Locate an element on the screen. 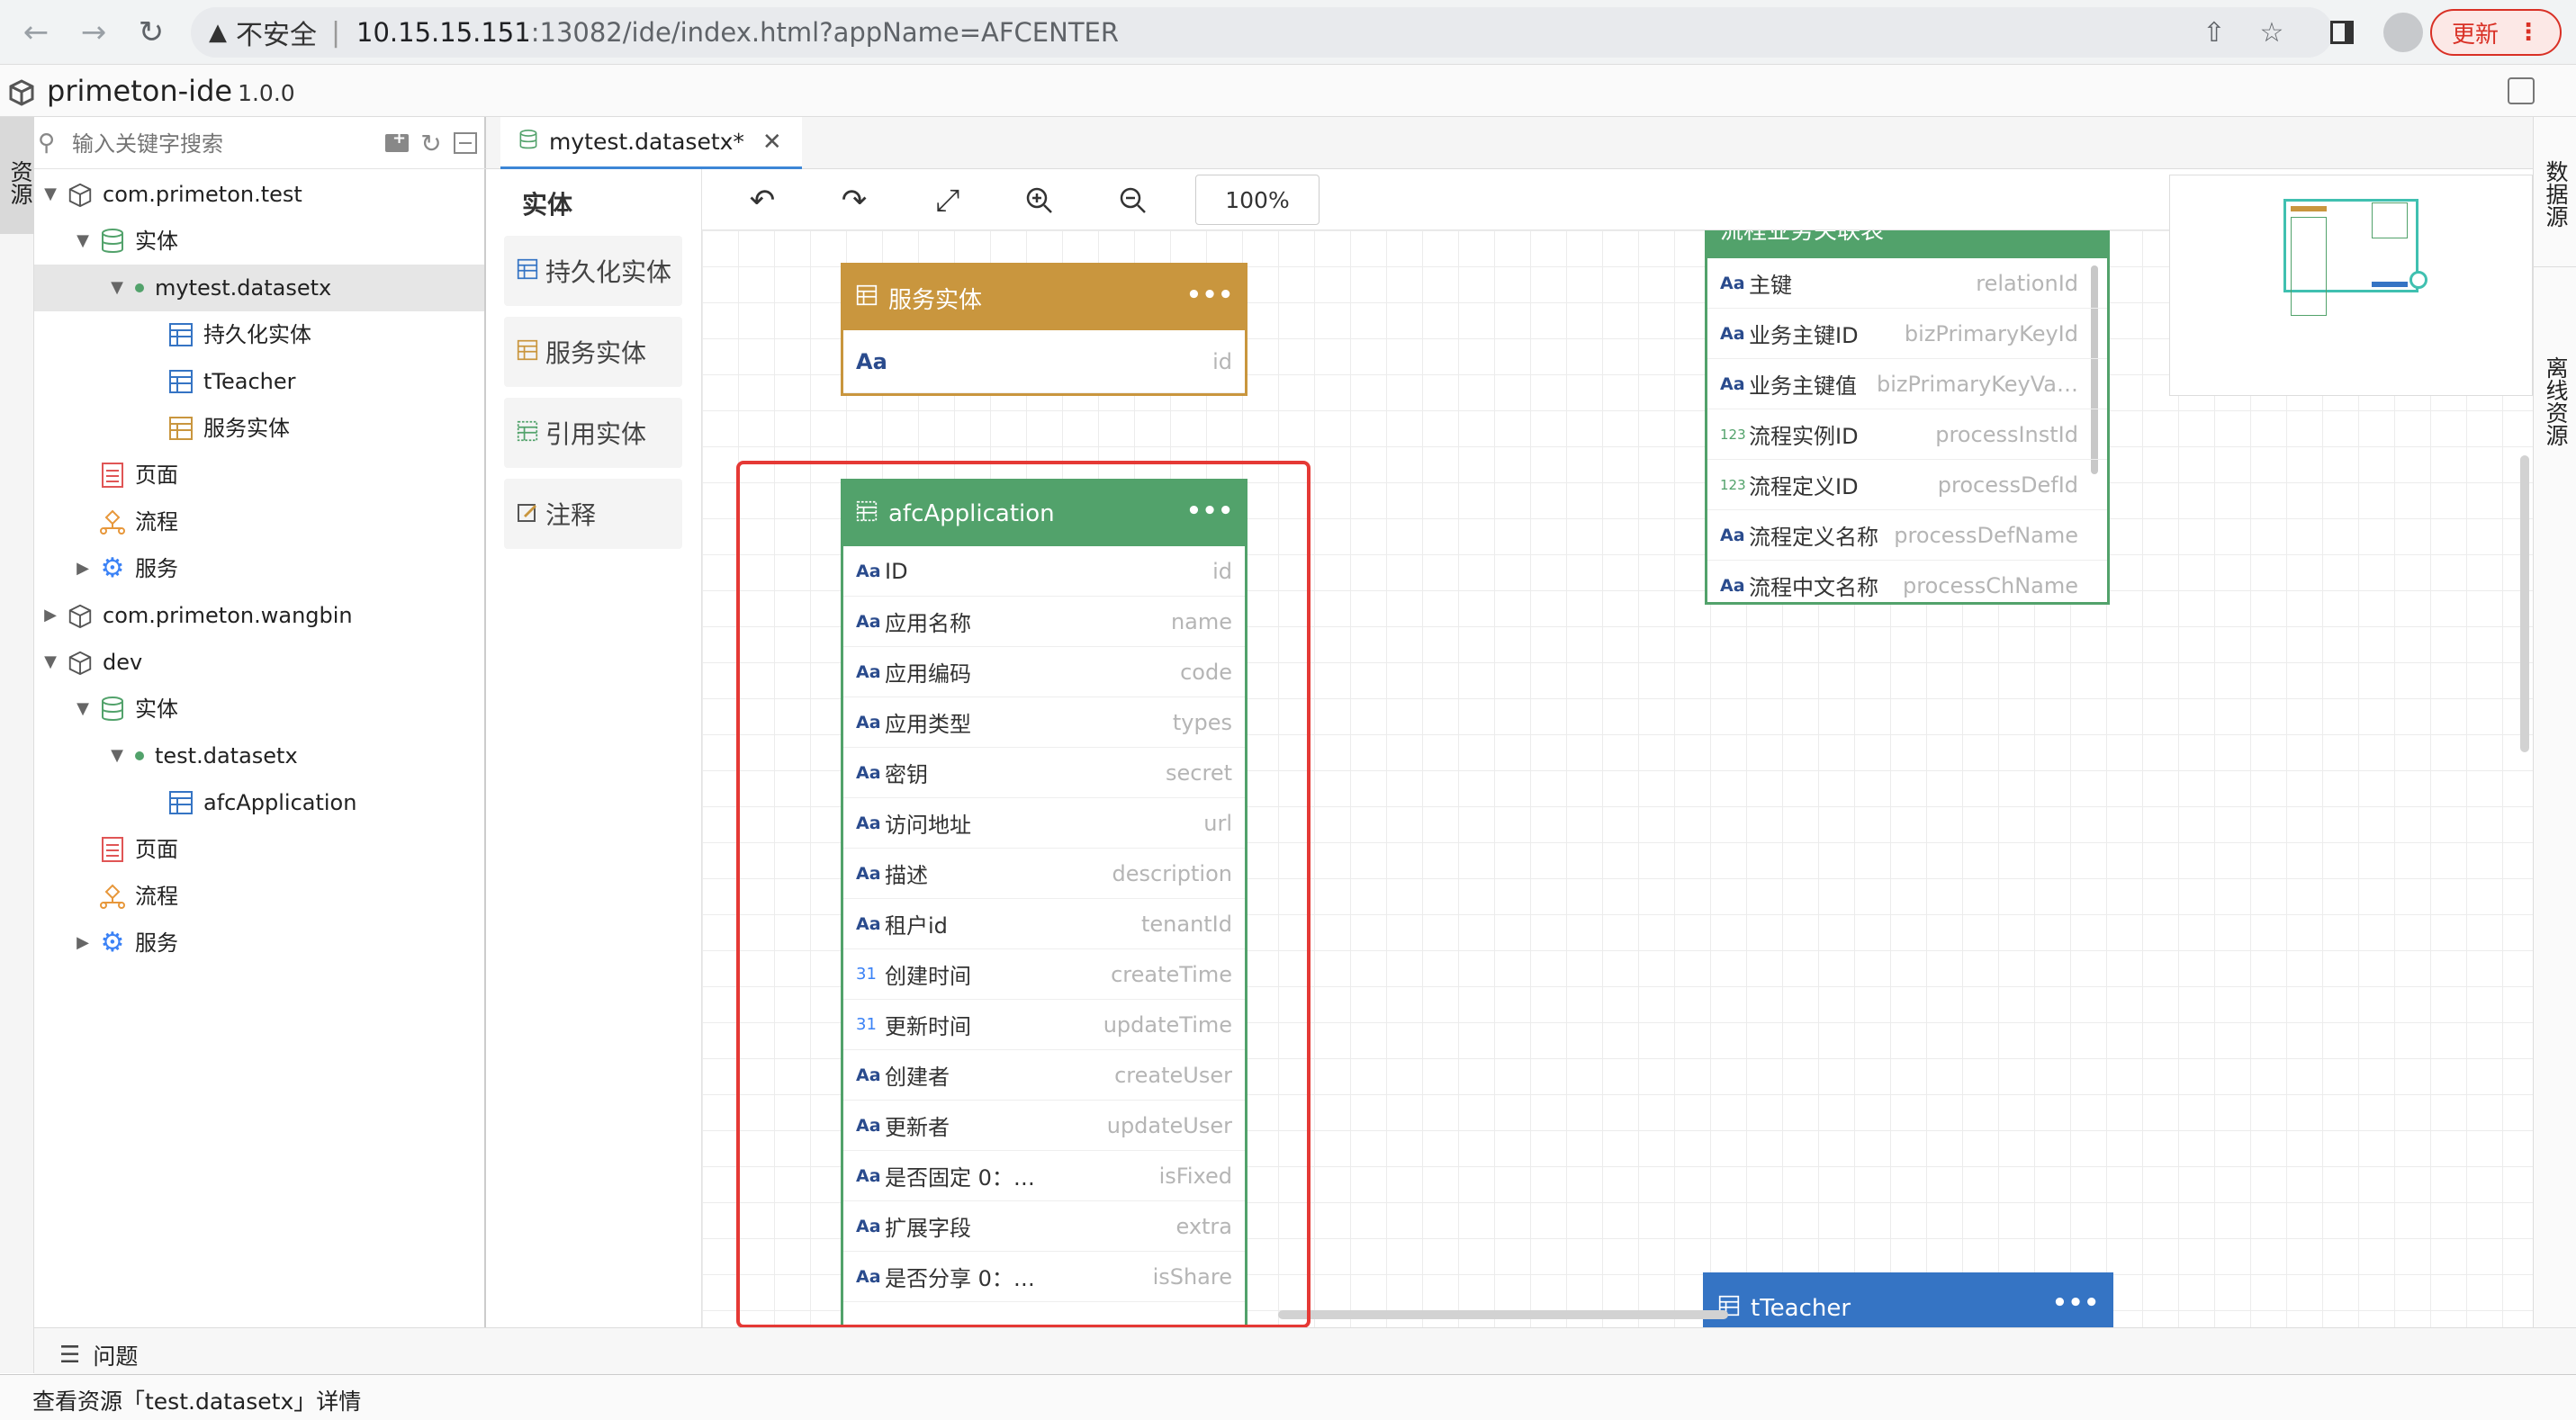 The width and height of the screenshot is (2576, 1420). canvas-h-scrollbar is located at coordinates (1503, 1315).